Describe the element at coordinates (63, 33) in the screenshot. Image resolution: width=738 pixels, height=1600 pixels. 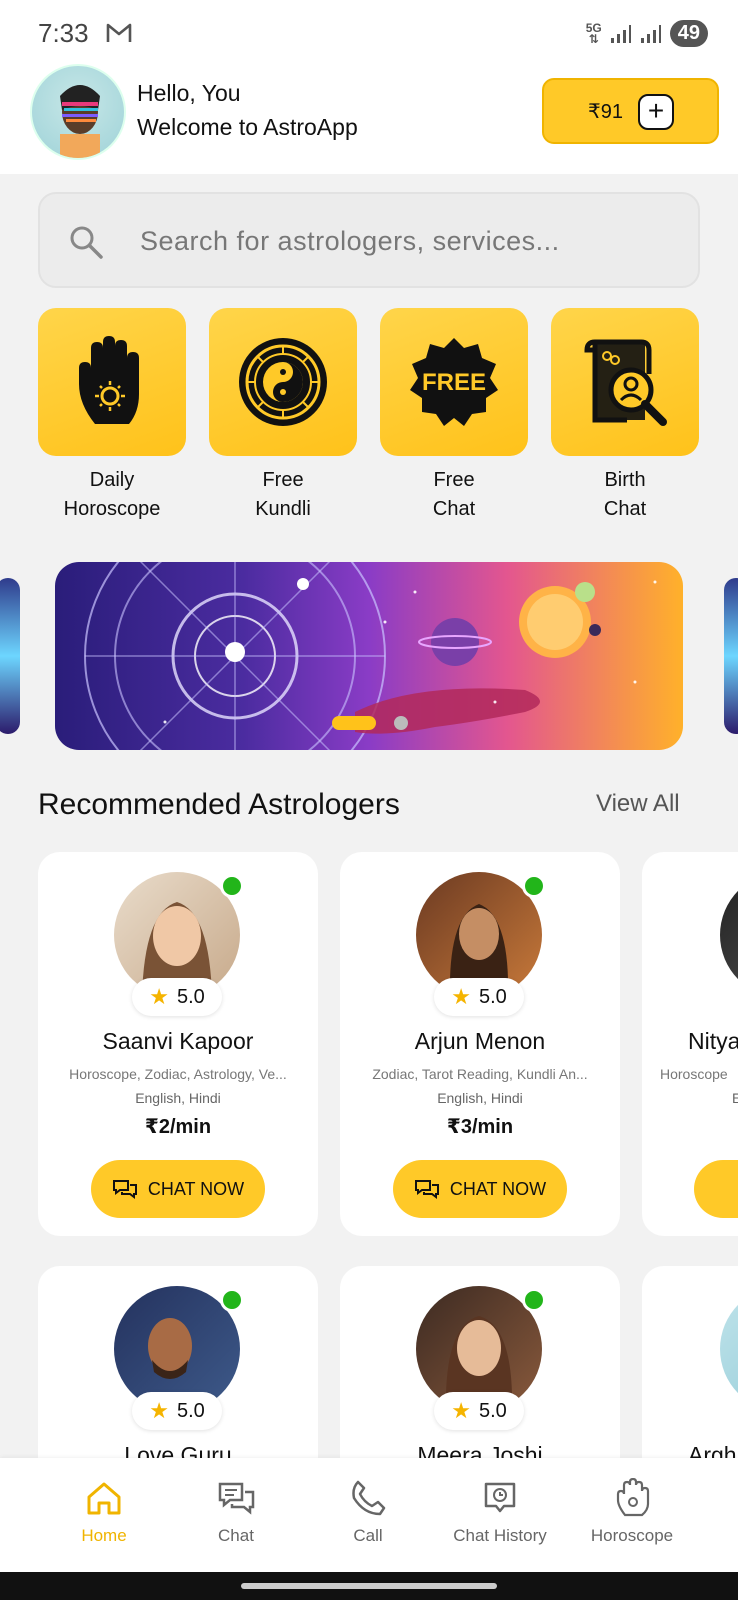
I see `status-time: 7:33` at that location.